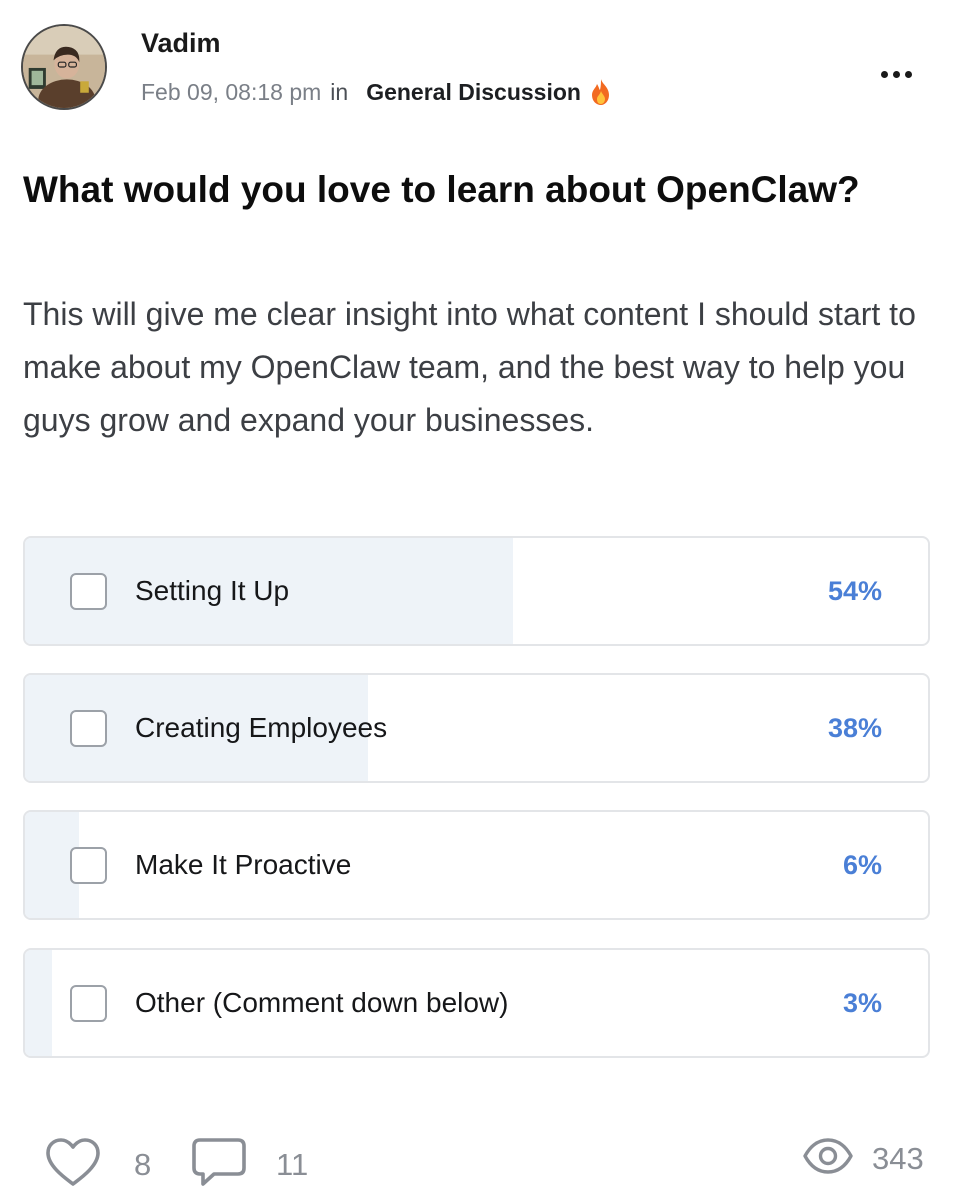 This screenshot has height=1200, width=954. Describe the element at coordinates (39, 1003) in the screenshot. I see `poll-result-bar` at that location.